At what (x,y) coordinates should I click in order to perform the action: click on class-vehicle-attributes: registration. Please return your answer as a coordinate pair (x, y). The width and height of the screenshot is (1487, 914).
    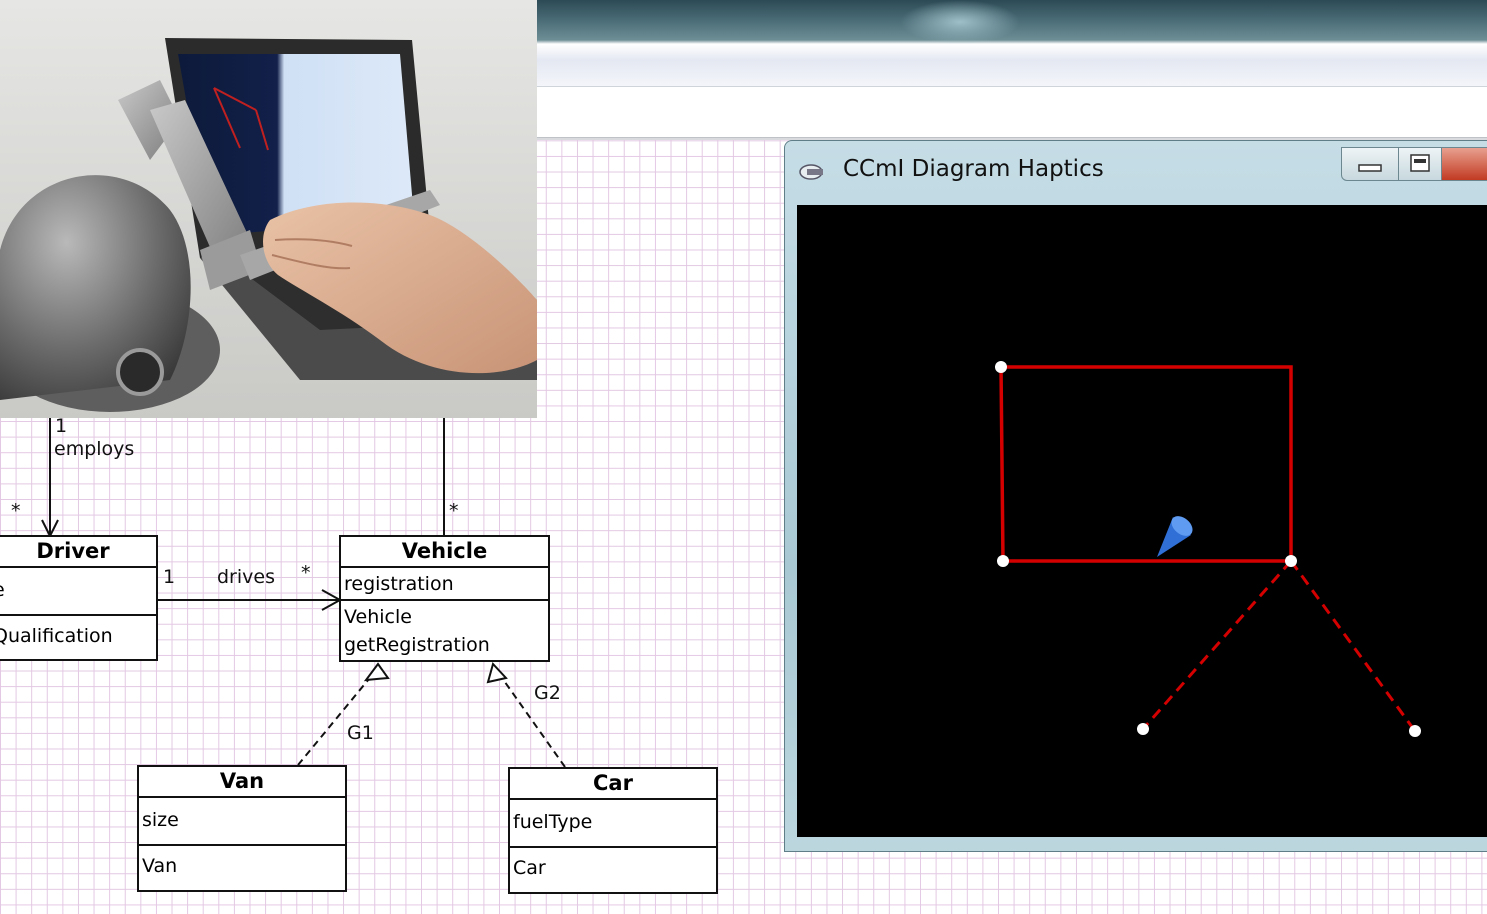
    Looking at the image, I should click on (444, 584).